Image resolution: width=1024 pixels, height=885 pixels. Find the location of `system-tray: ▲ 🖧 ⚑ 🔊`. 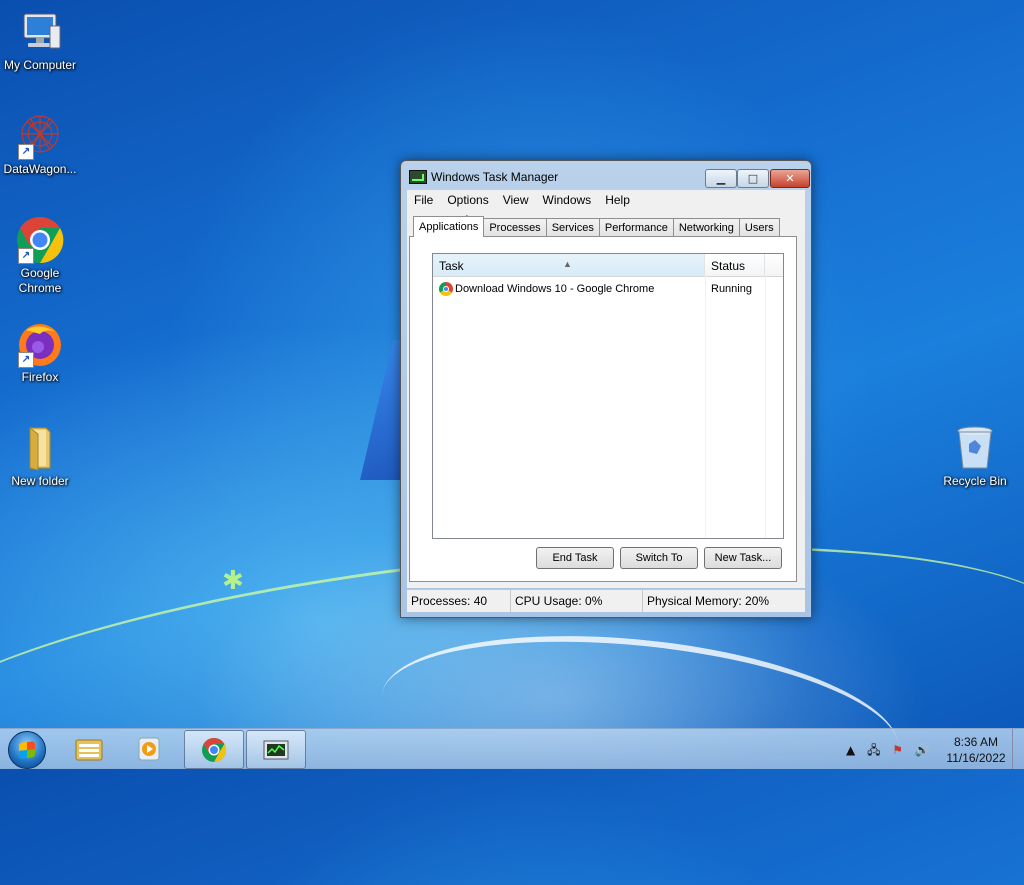

system-tray: ▲ 🖧 ⚑ 🔊 is located at coordinates (892, 751).